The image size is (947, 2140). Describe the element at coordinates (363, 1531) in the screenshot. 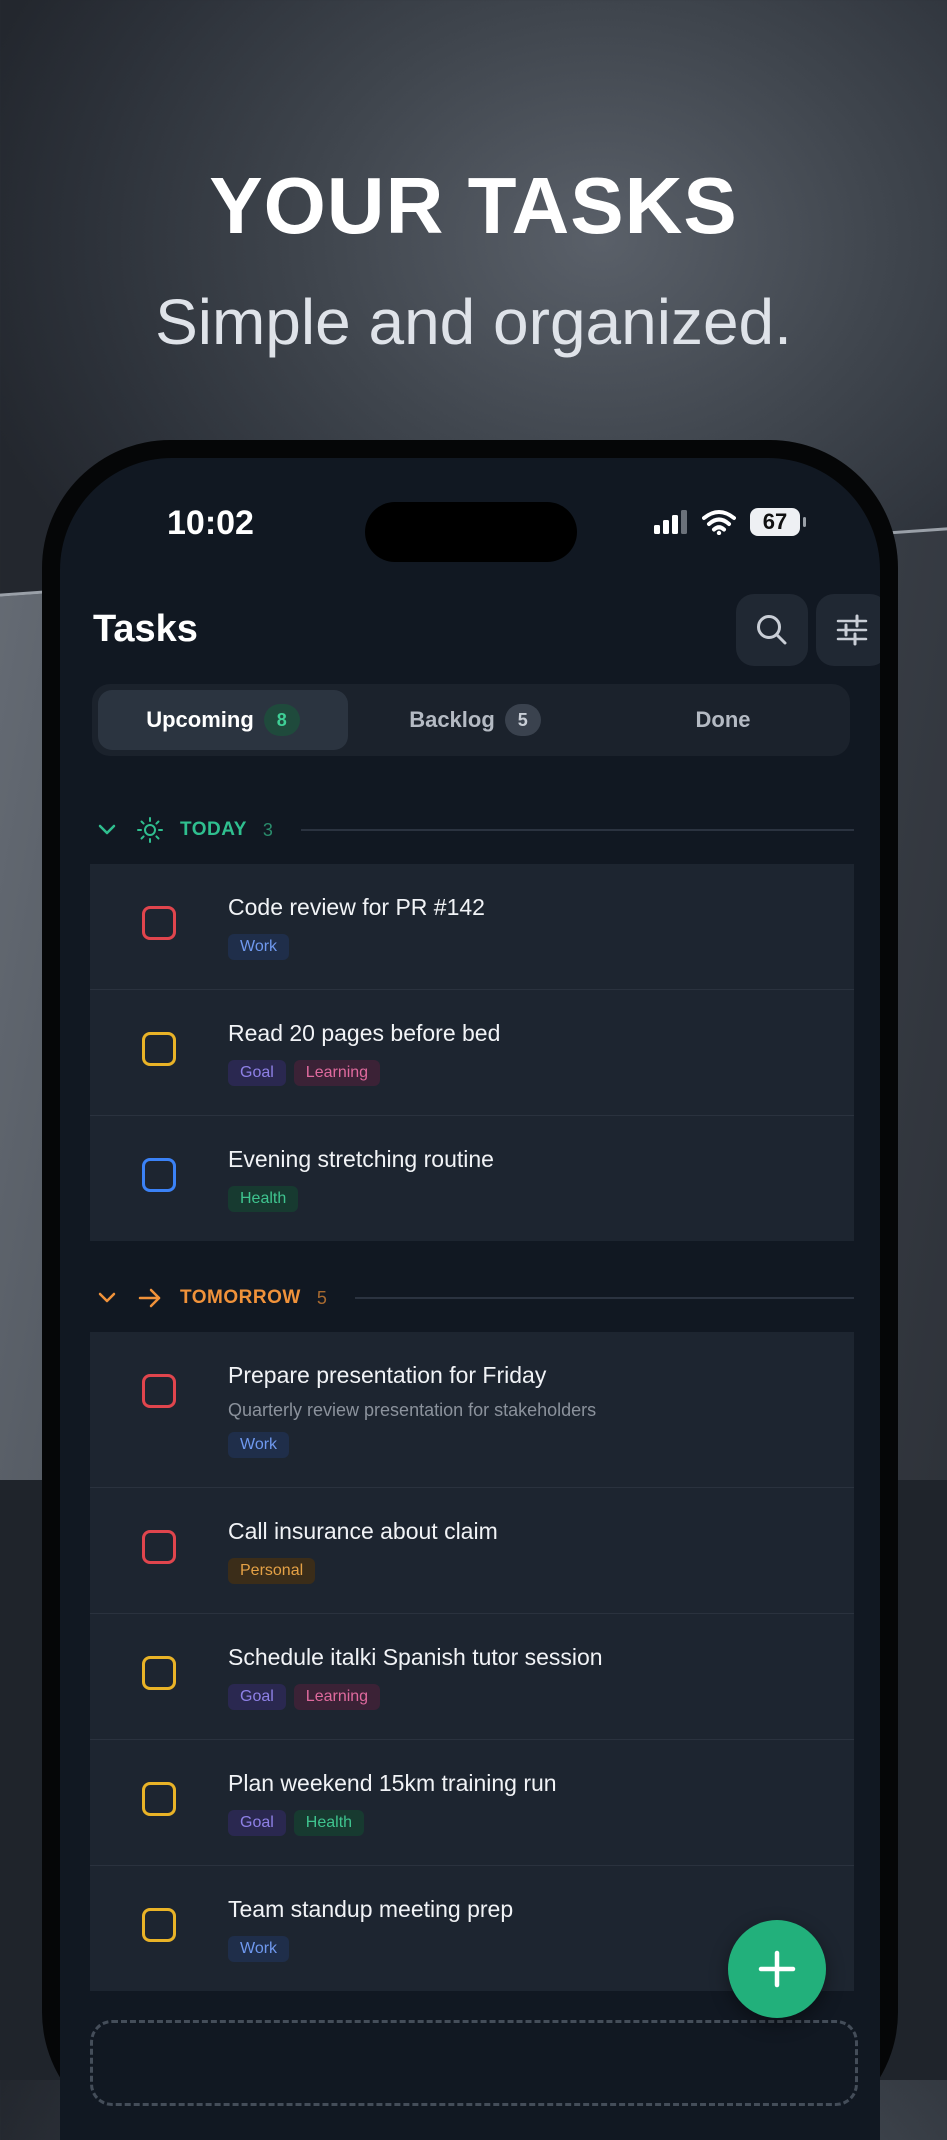

I see `task-title: Call insurance about claim` at that location.